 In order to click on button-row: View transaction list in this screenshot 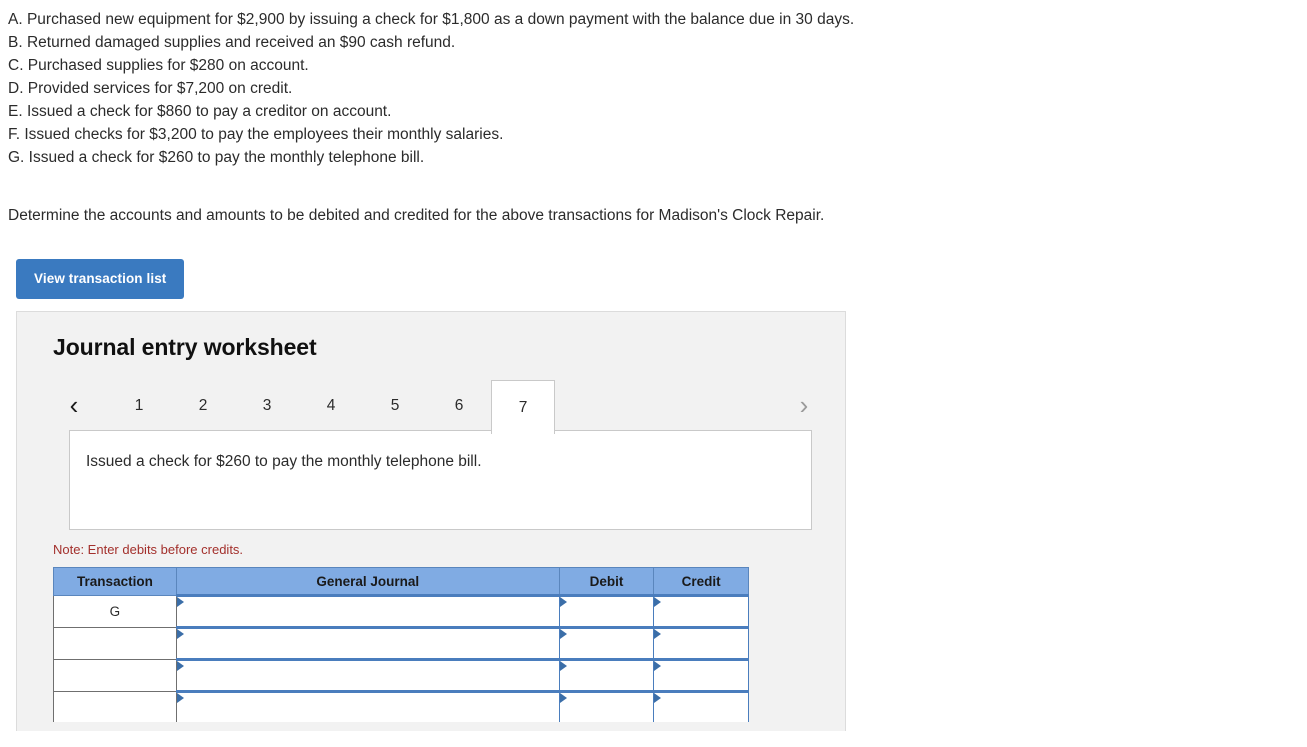, I will do `click(653, 279)`.